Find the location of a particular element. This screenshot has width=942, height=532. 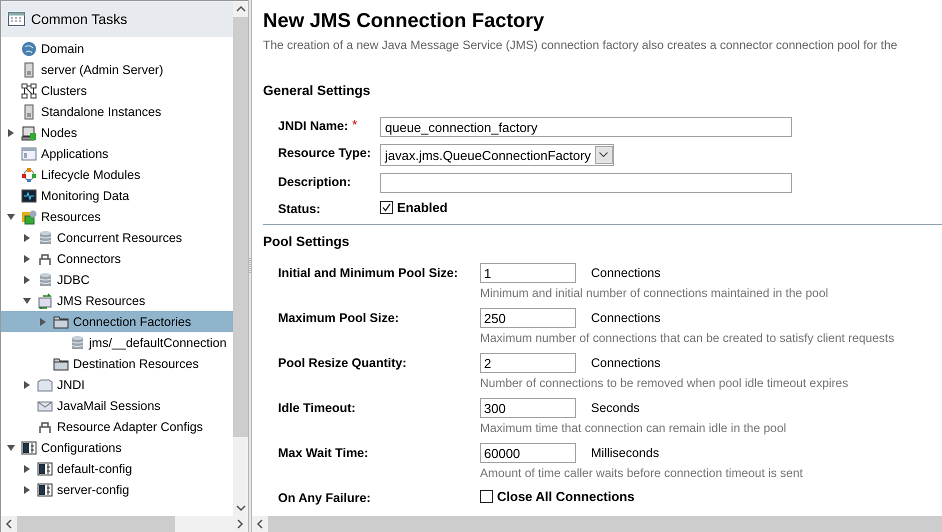

panel-title: Common Tasks is located at coordinates (79, 19).